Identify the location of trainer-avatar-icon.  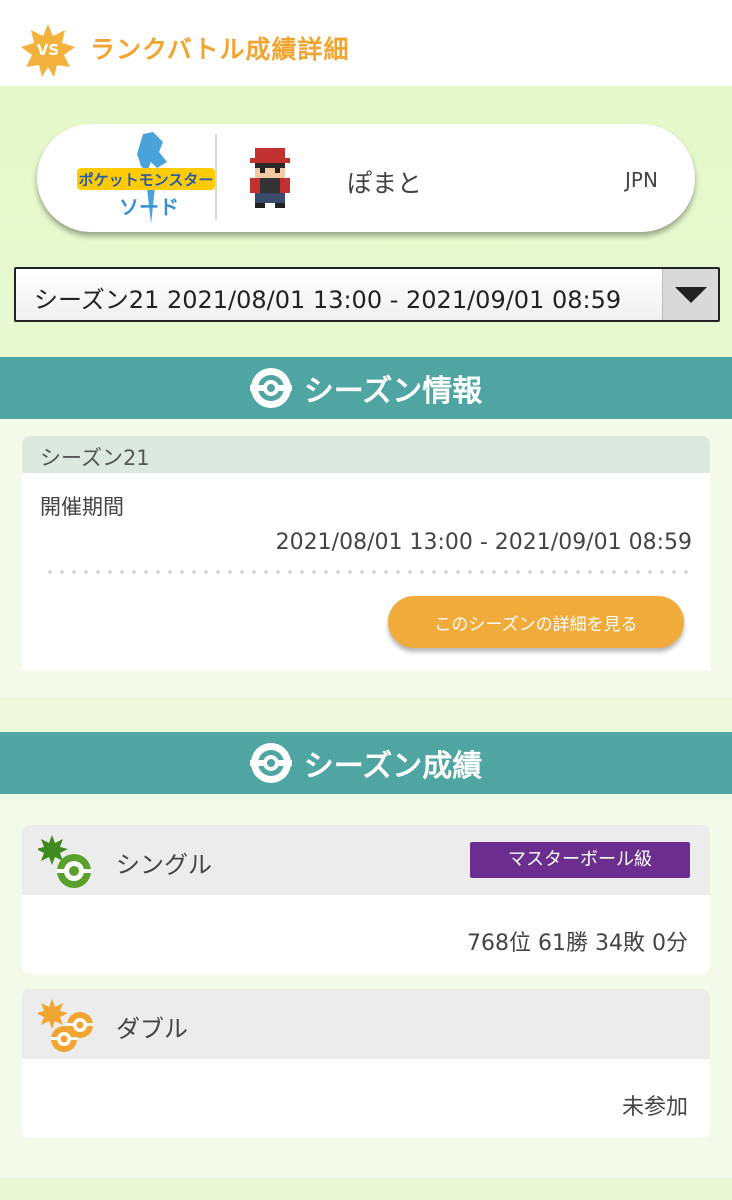
(270, 178).